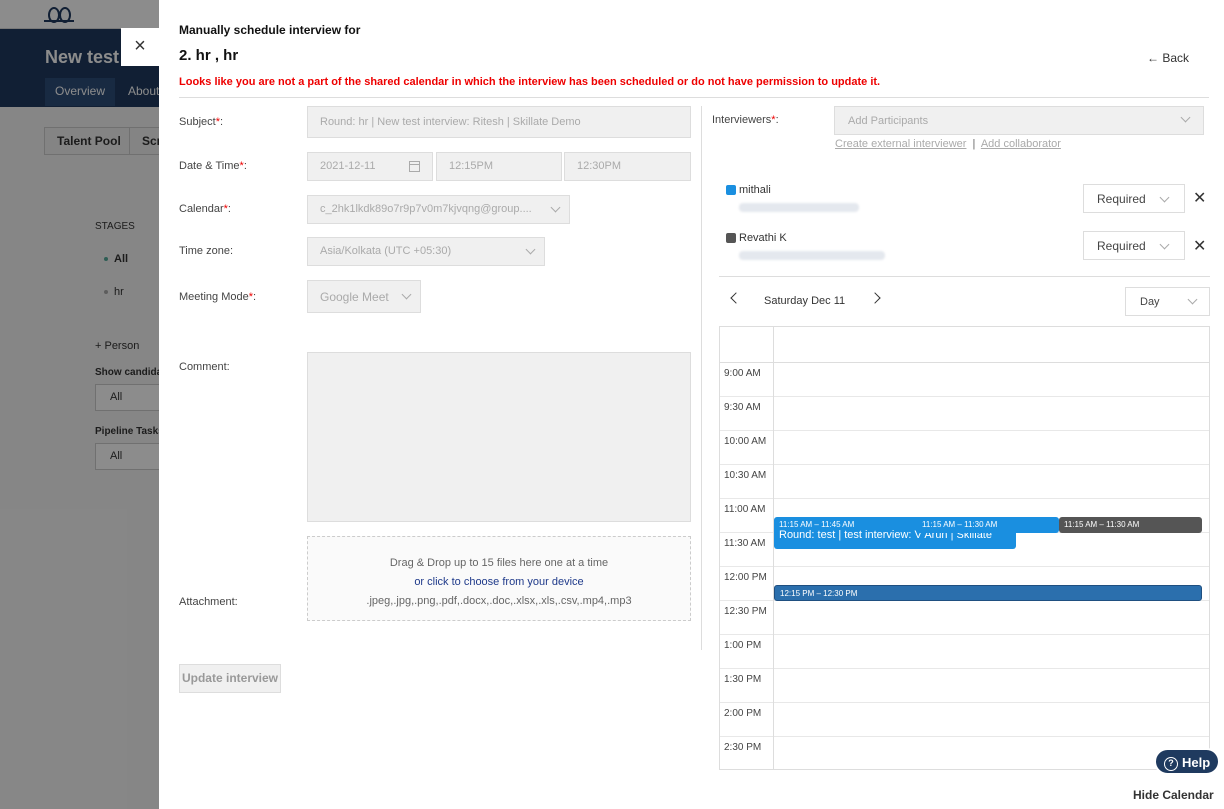 The width and height of the screenshot is (1224, 809). I want to click on time-slot: 2:00 PM, so click(964, 720).